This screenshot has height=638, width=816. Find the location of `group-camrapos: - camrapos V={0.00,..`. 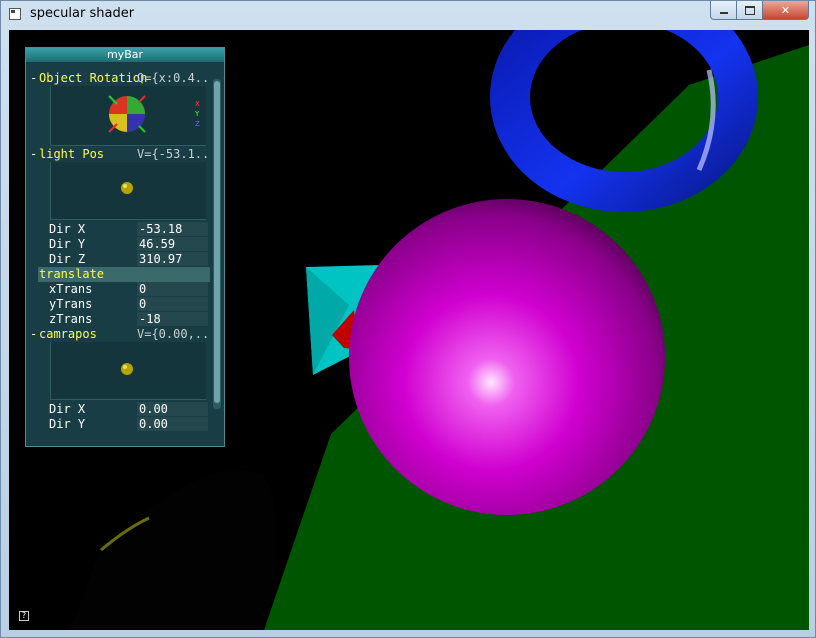

group-camrapos: - camrapos V={0.00,.. is located at coordinates (118, 334).